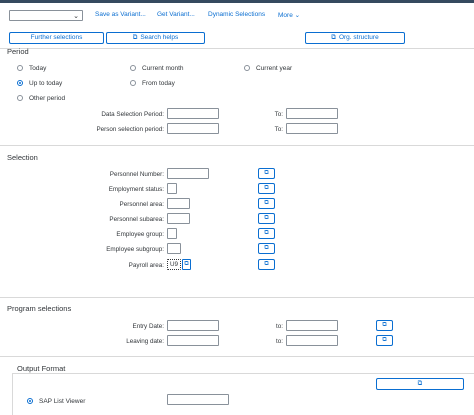 This screenshot has height=415, width=474. I want to click on further-selections-label: Further selections, so click(56, 37).